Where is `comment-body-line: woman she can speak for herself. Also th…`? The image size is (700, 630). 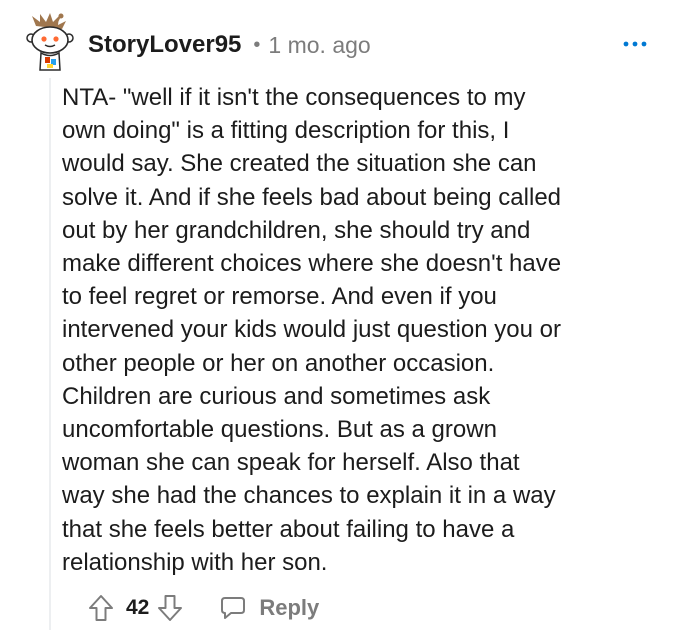
comment-body-line: woman she can speak for herself. Also th… is located at coordinates (291, 463).